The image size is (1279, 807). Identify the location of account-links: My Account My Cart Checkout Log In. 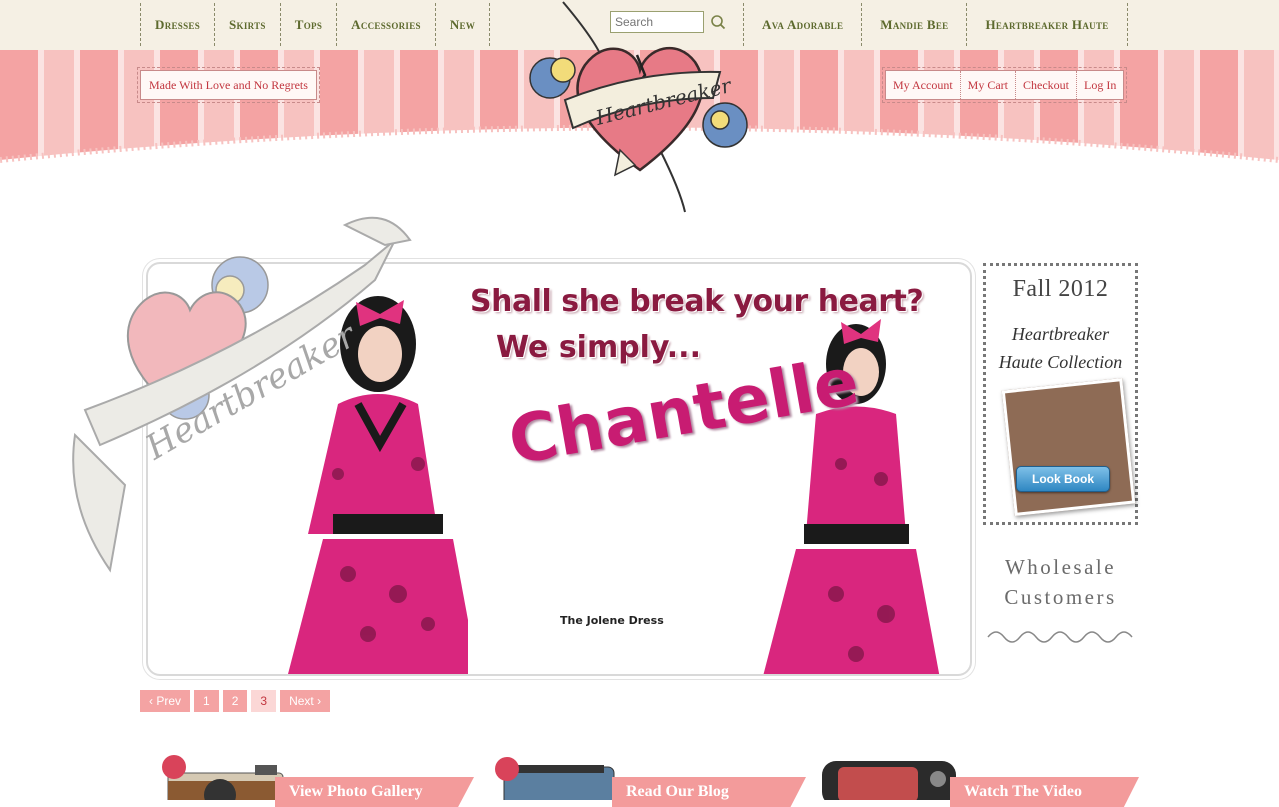
(1004, 85).